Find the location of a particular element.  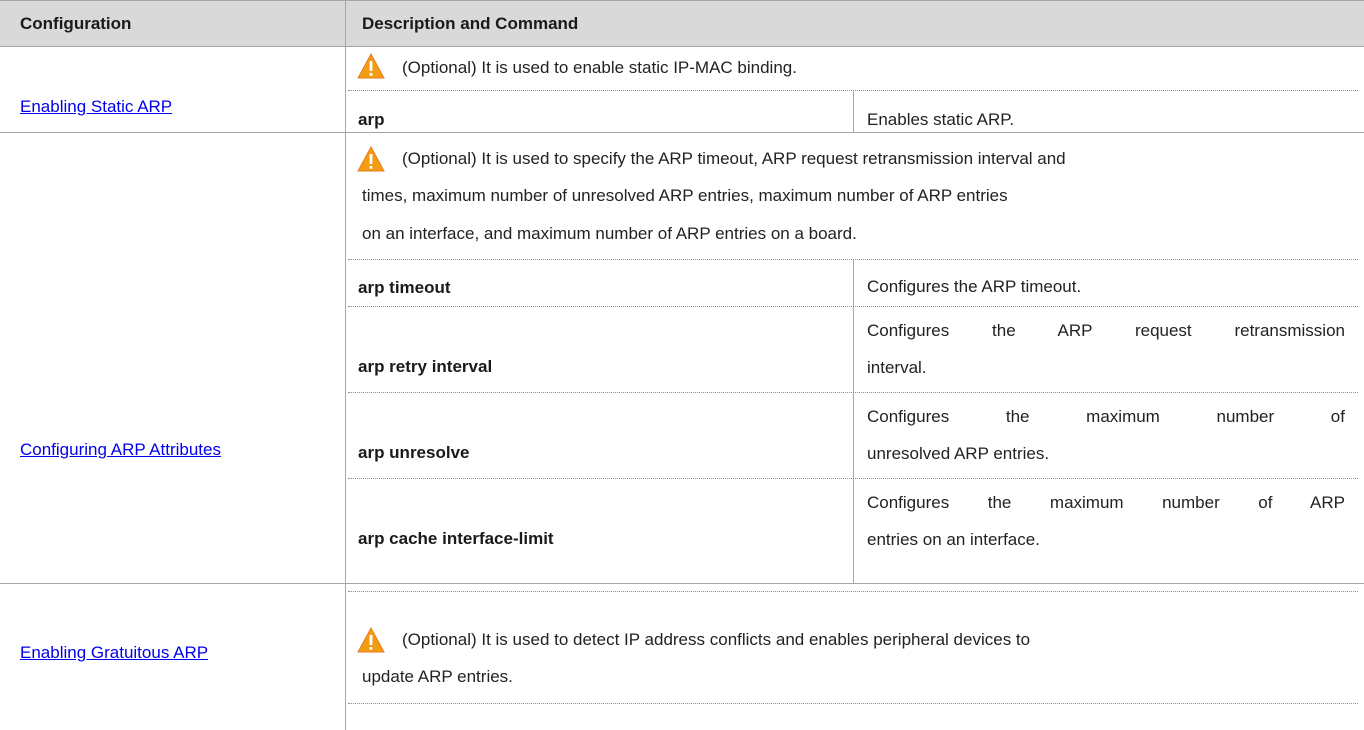

link-enabling-gratuitous-arp: Enabling Gratuitous ARP is located at coordinates (114, 653).